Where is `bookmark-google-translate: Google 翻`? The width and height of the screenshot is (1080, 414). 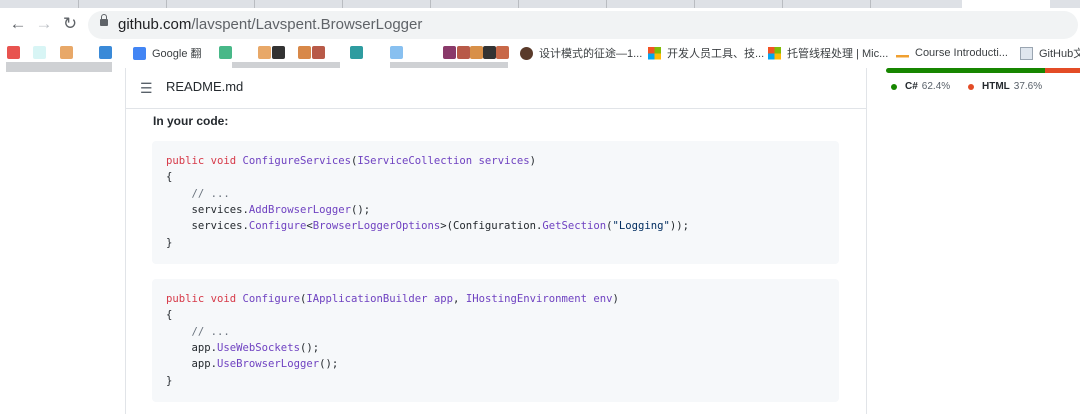
bookmark-google-translate: Google 翻 is located at coordinates (167, 53).